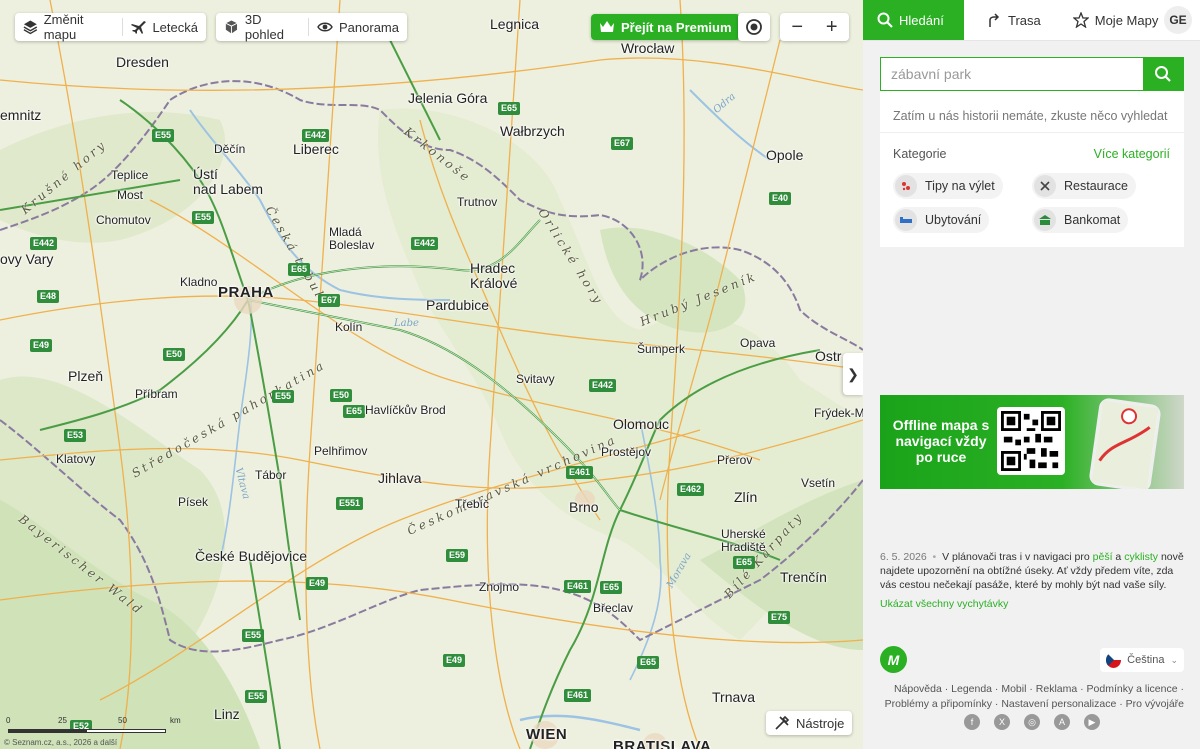  Describe the element at coordinates (142, 62) in the screenshot. I see `city-label: Dresden` at that location.